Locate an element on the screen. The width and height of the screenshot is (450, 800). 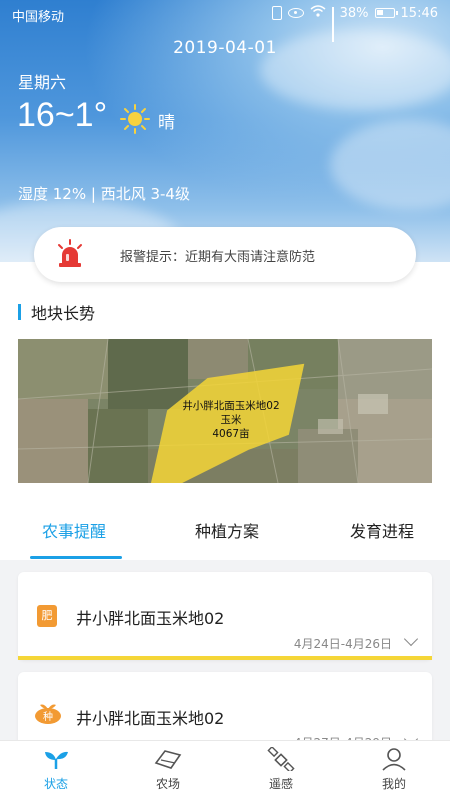
section-accent-bar is located at coordinates (19, 312).